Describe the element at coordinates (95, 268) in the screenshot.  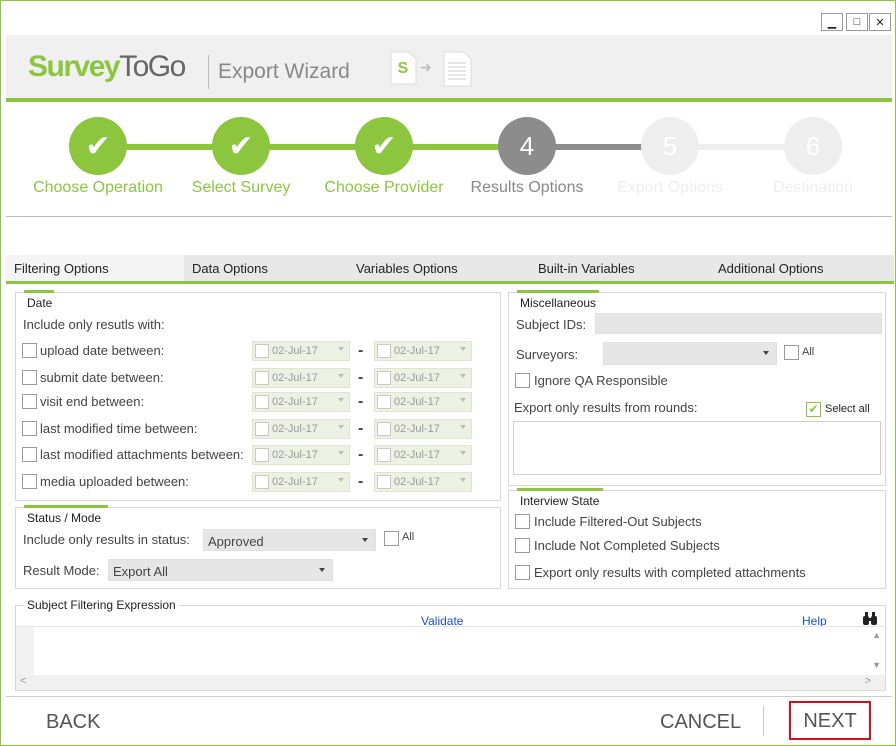
I see `tab-filtering-options: Filtering Options` at that location.